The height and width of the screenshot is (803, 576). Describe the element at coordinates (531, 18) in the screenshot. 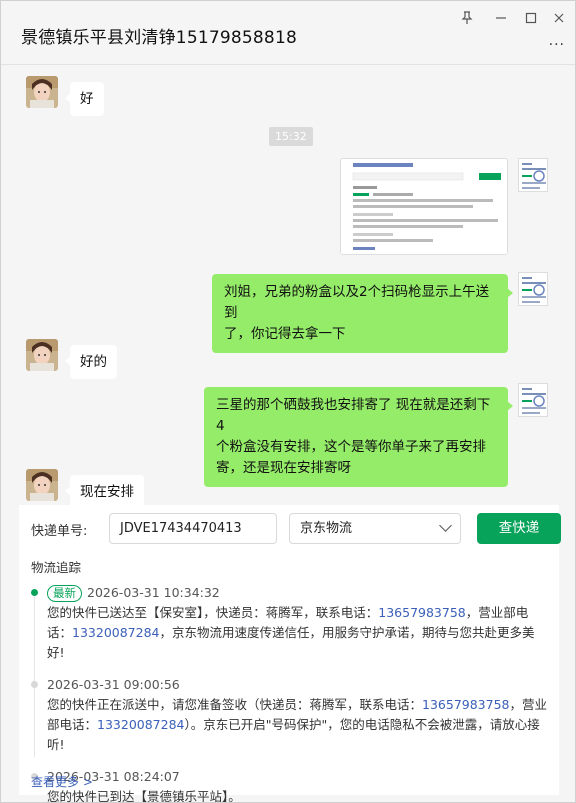

I see `maximize-icon` at that location.